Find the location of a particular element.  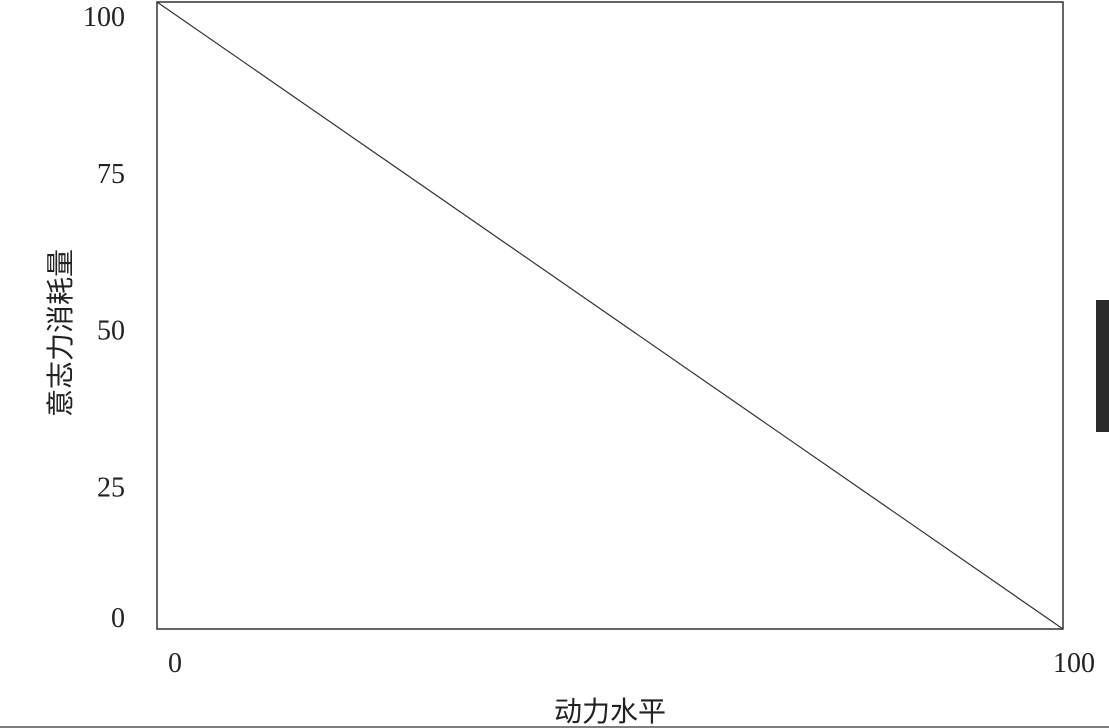

y-tick-label: 50 is located at coordinates (111, 331).